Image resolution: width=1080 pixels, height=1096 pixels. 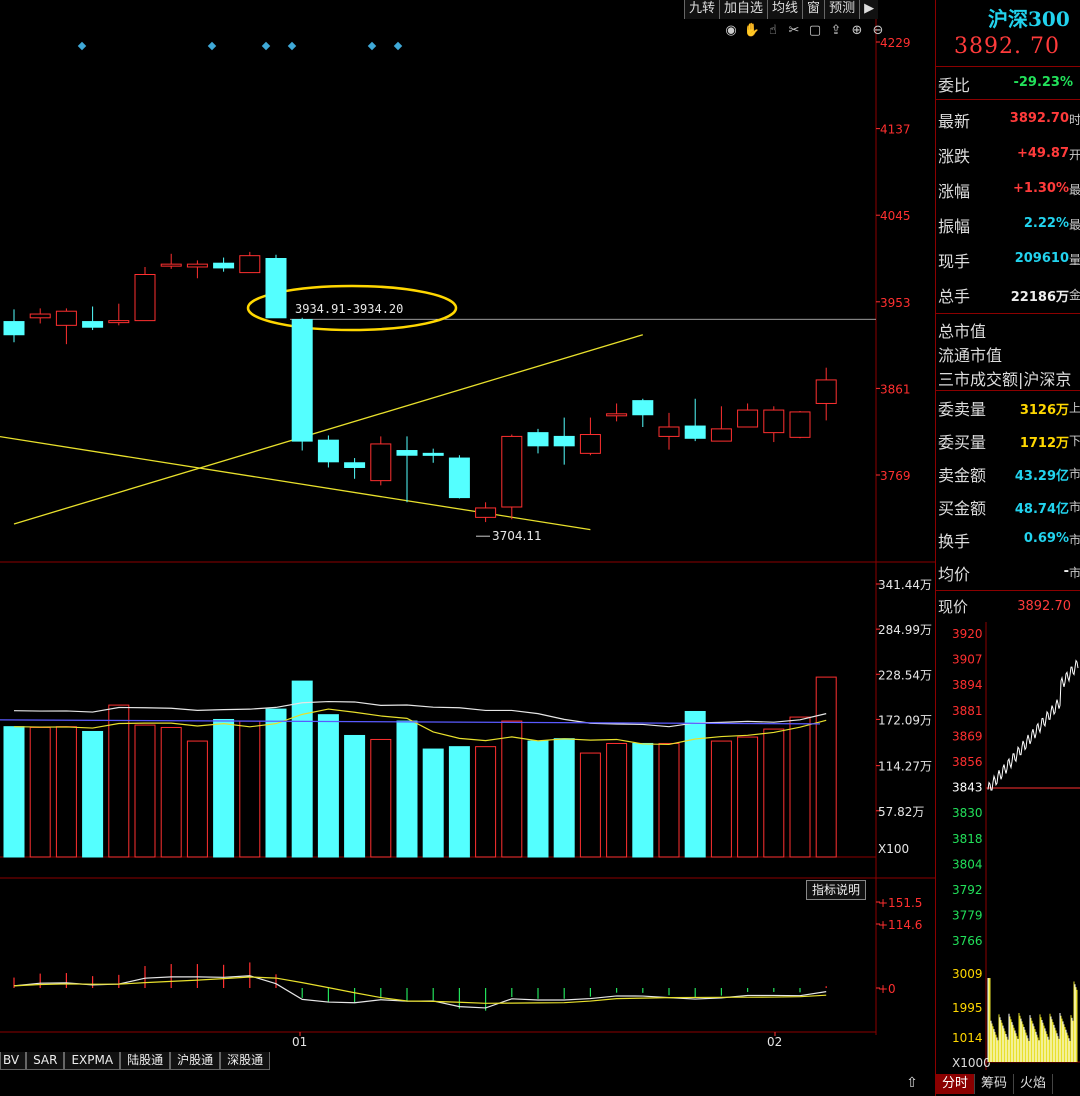 I want to click on tab-shengutong: 深股通, so click(x=245, y=1061).